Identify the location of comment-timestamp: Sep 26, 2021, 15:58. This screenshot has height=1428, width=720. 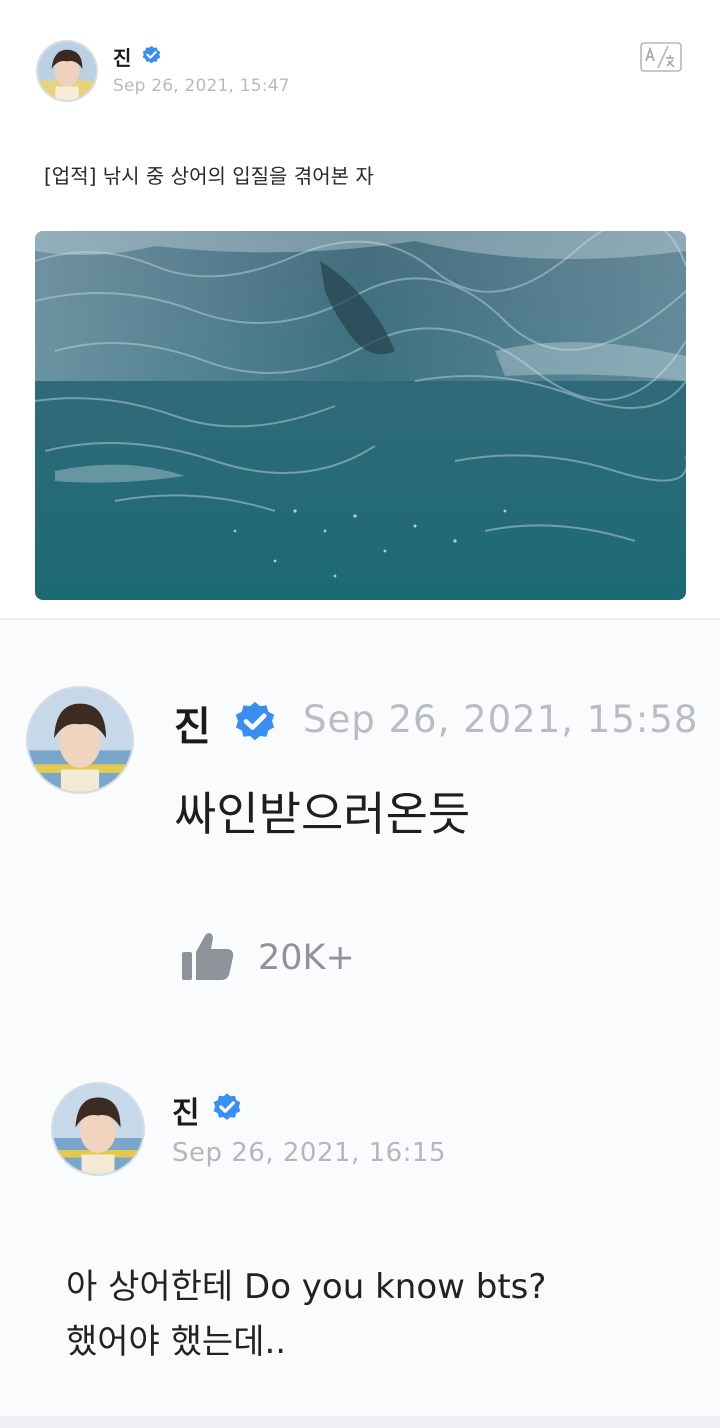
(501, 719).